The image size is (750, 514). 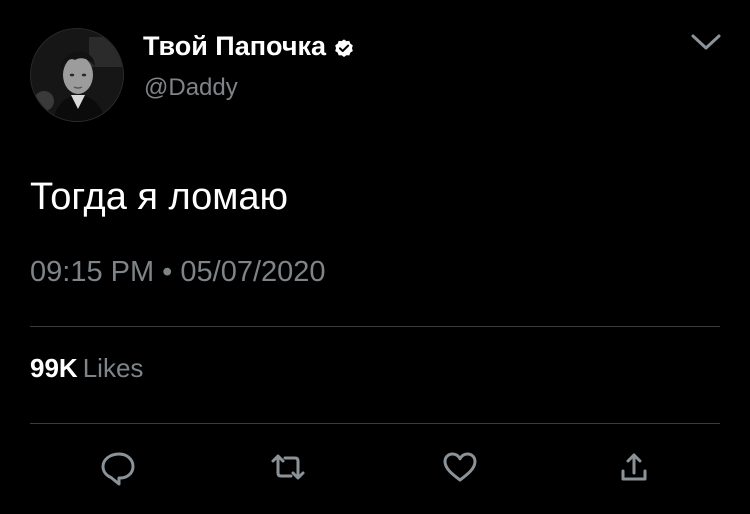 I want to click on likes-count: 99K, so click(x=54, y=368).